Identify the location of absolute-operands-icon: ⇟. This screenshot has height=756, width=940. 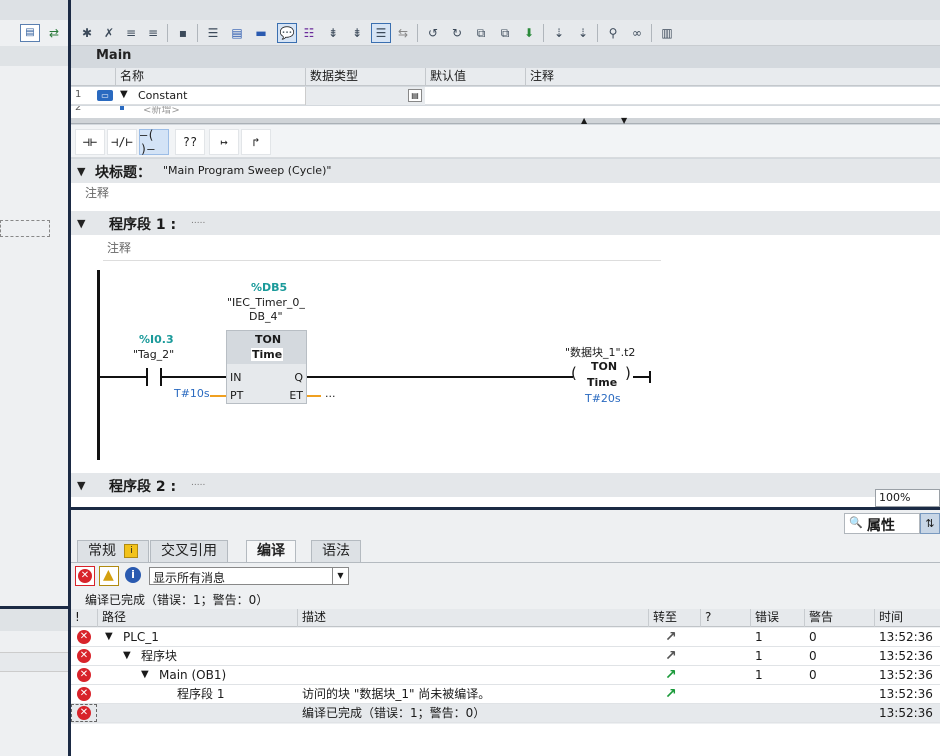
(333, 33).